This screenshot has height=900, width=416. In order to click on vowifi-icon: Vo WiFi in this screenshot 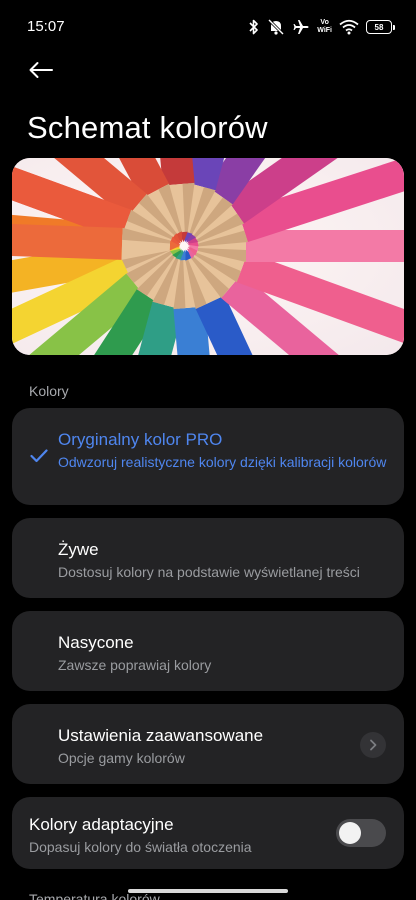, I will do `click(324, 27)`.